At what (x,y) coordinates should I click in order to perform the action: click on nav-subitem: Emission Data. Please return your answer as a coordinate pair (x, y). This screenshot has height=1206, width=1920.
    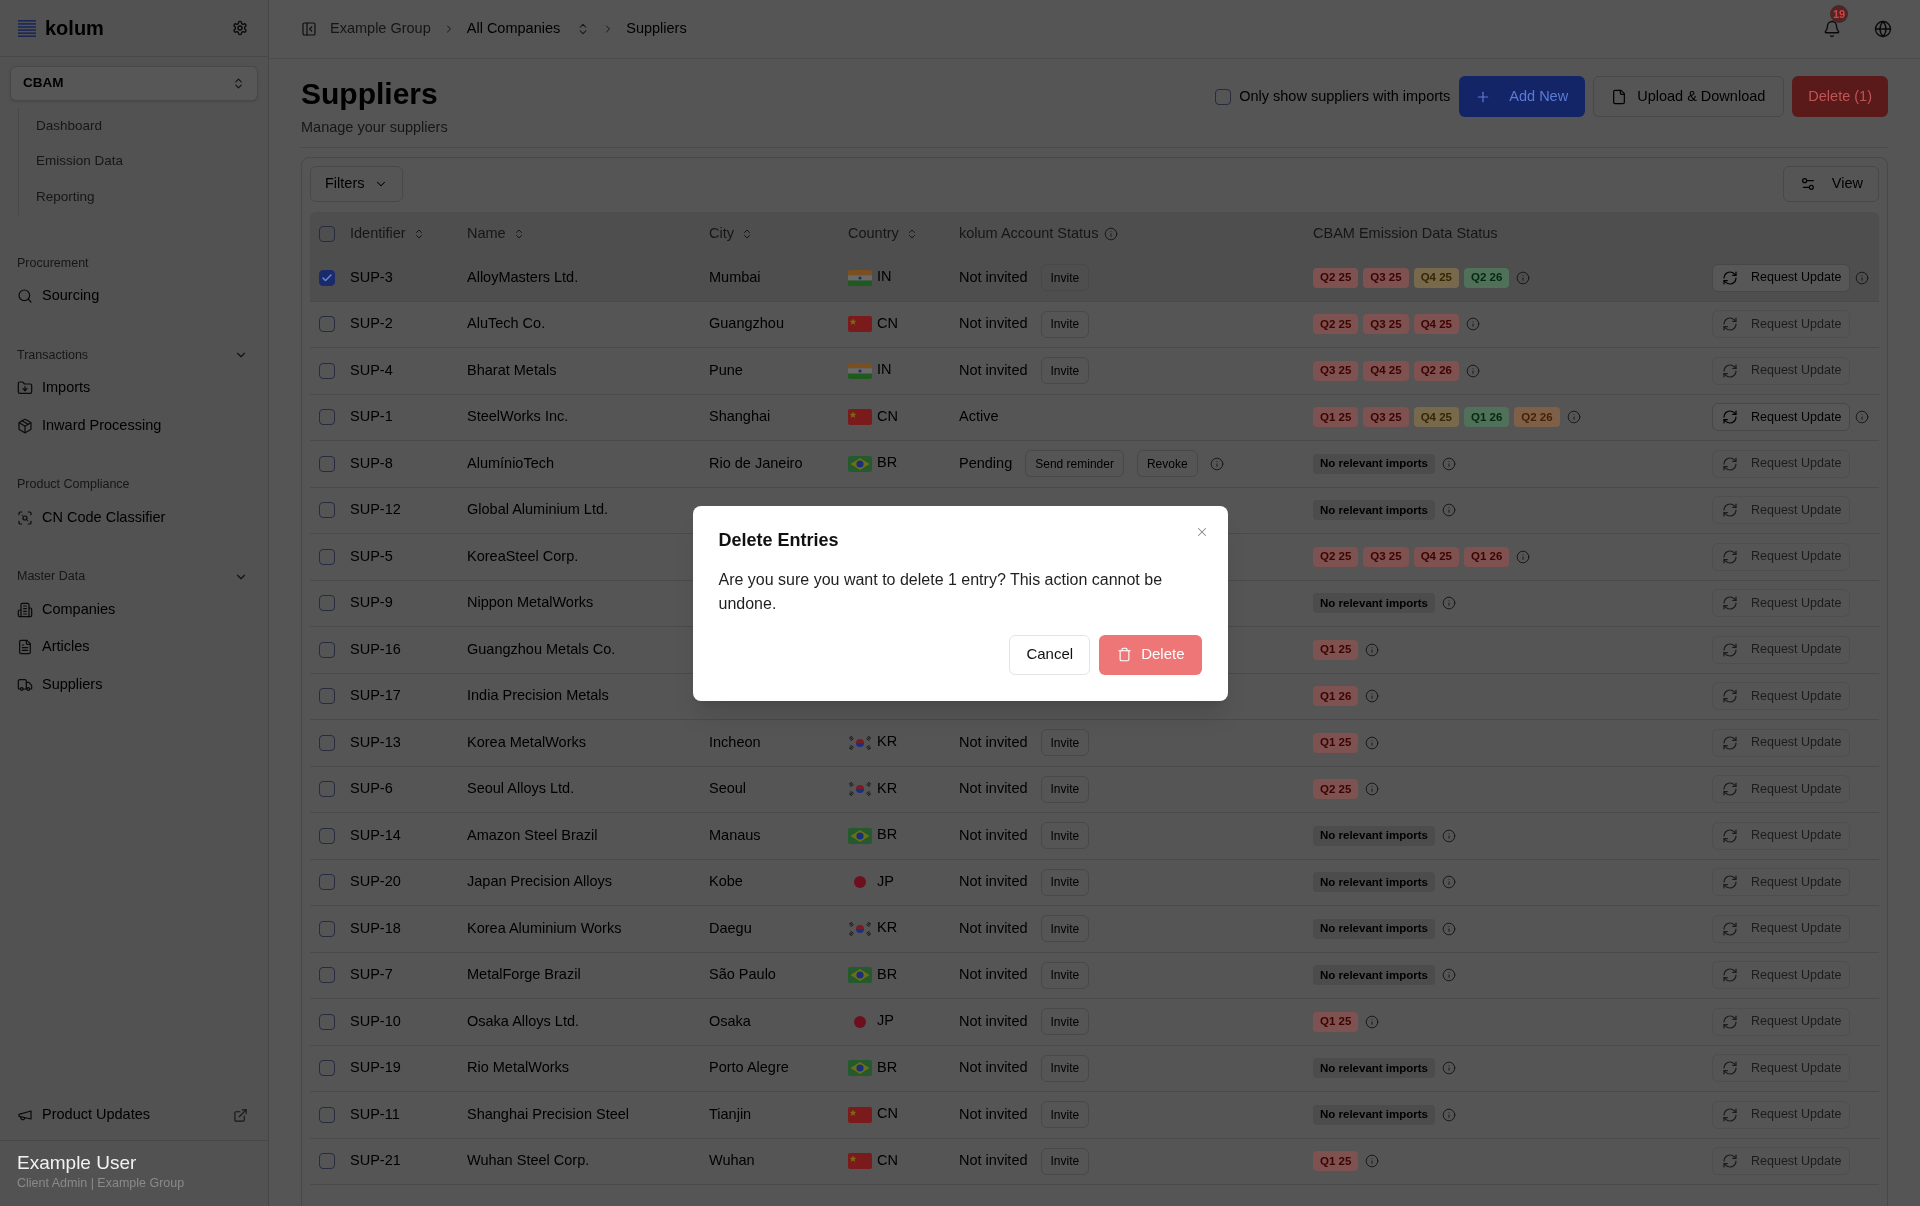
    Looking at the image, I should click on (152, 161).